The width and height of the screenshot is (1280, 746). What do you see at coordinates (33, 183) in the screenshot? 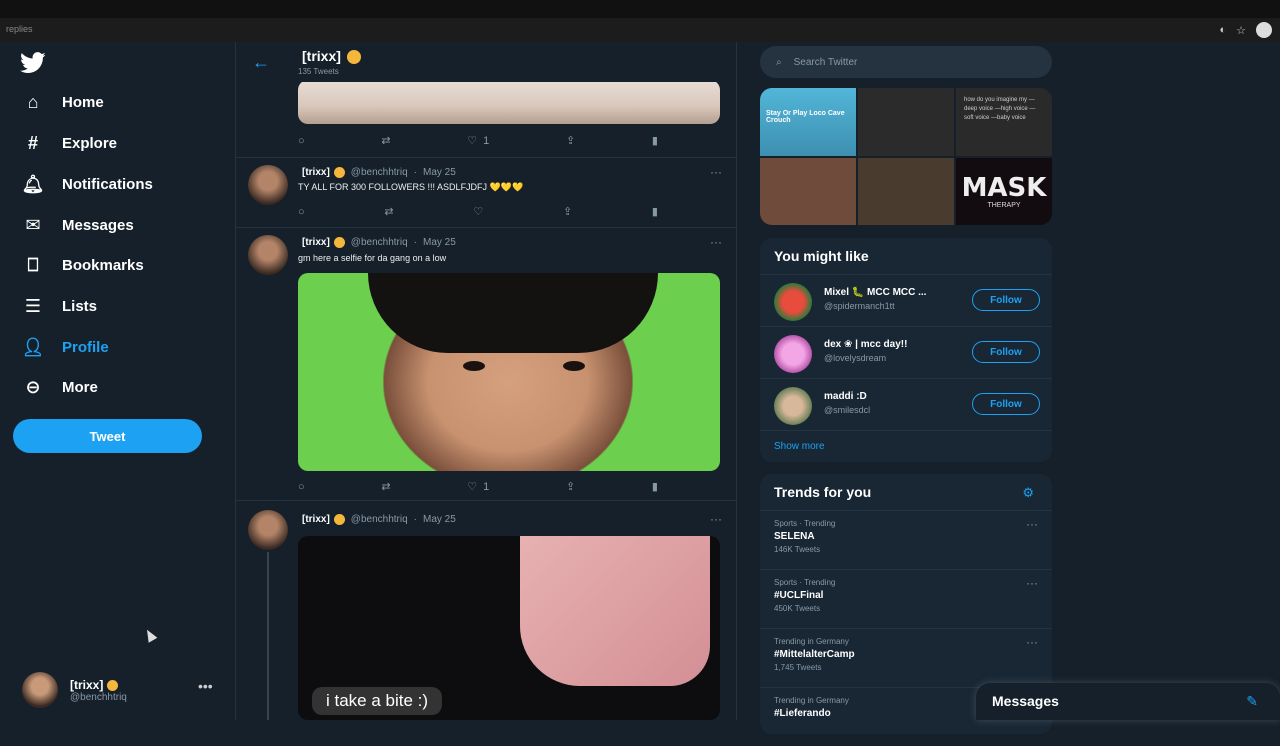
I see `bell-icon: 🔔︎` at bounding box center [33, 183].